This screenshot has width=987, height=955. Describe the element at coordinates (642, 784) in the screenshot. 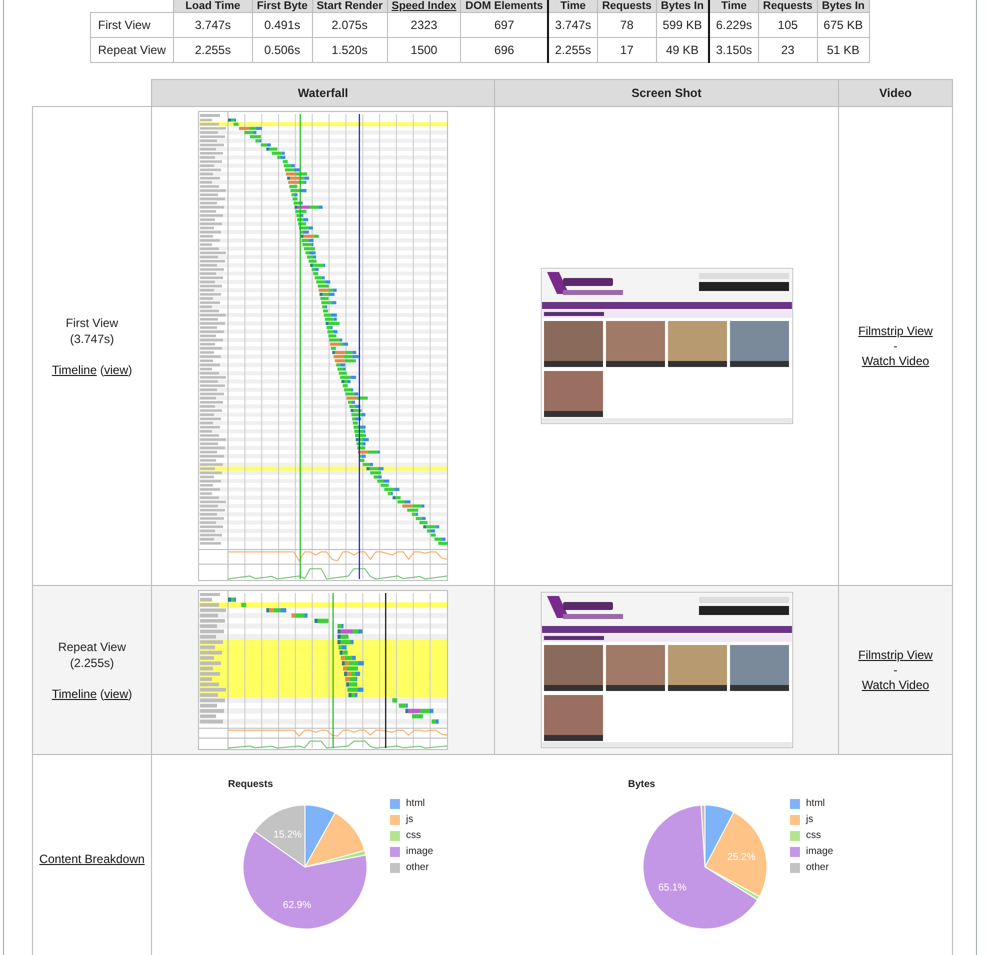

I see `chart-title: Bytes` at that location.